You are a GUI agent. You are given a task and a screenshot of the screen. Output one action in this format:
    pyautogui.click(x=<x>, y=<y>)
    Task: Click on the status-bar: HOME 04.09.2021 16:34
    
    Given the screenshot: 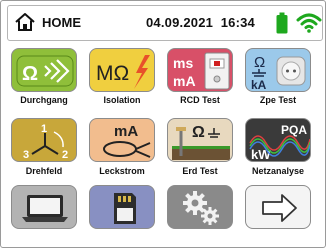 What is the action you would take?
    pyautogui.click(x=165, y=23)
    